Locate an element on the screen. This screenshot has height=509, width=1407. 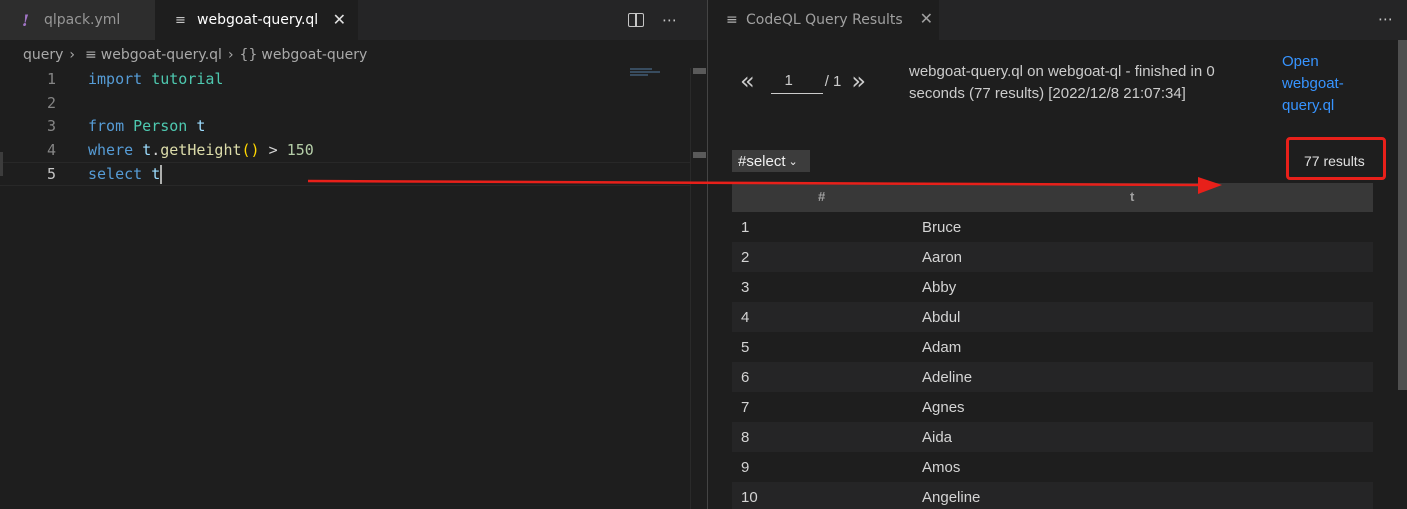
row-index: 2 is located at coordinates (745, 257).